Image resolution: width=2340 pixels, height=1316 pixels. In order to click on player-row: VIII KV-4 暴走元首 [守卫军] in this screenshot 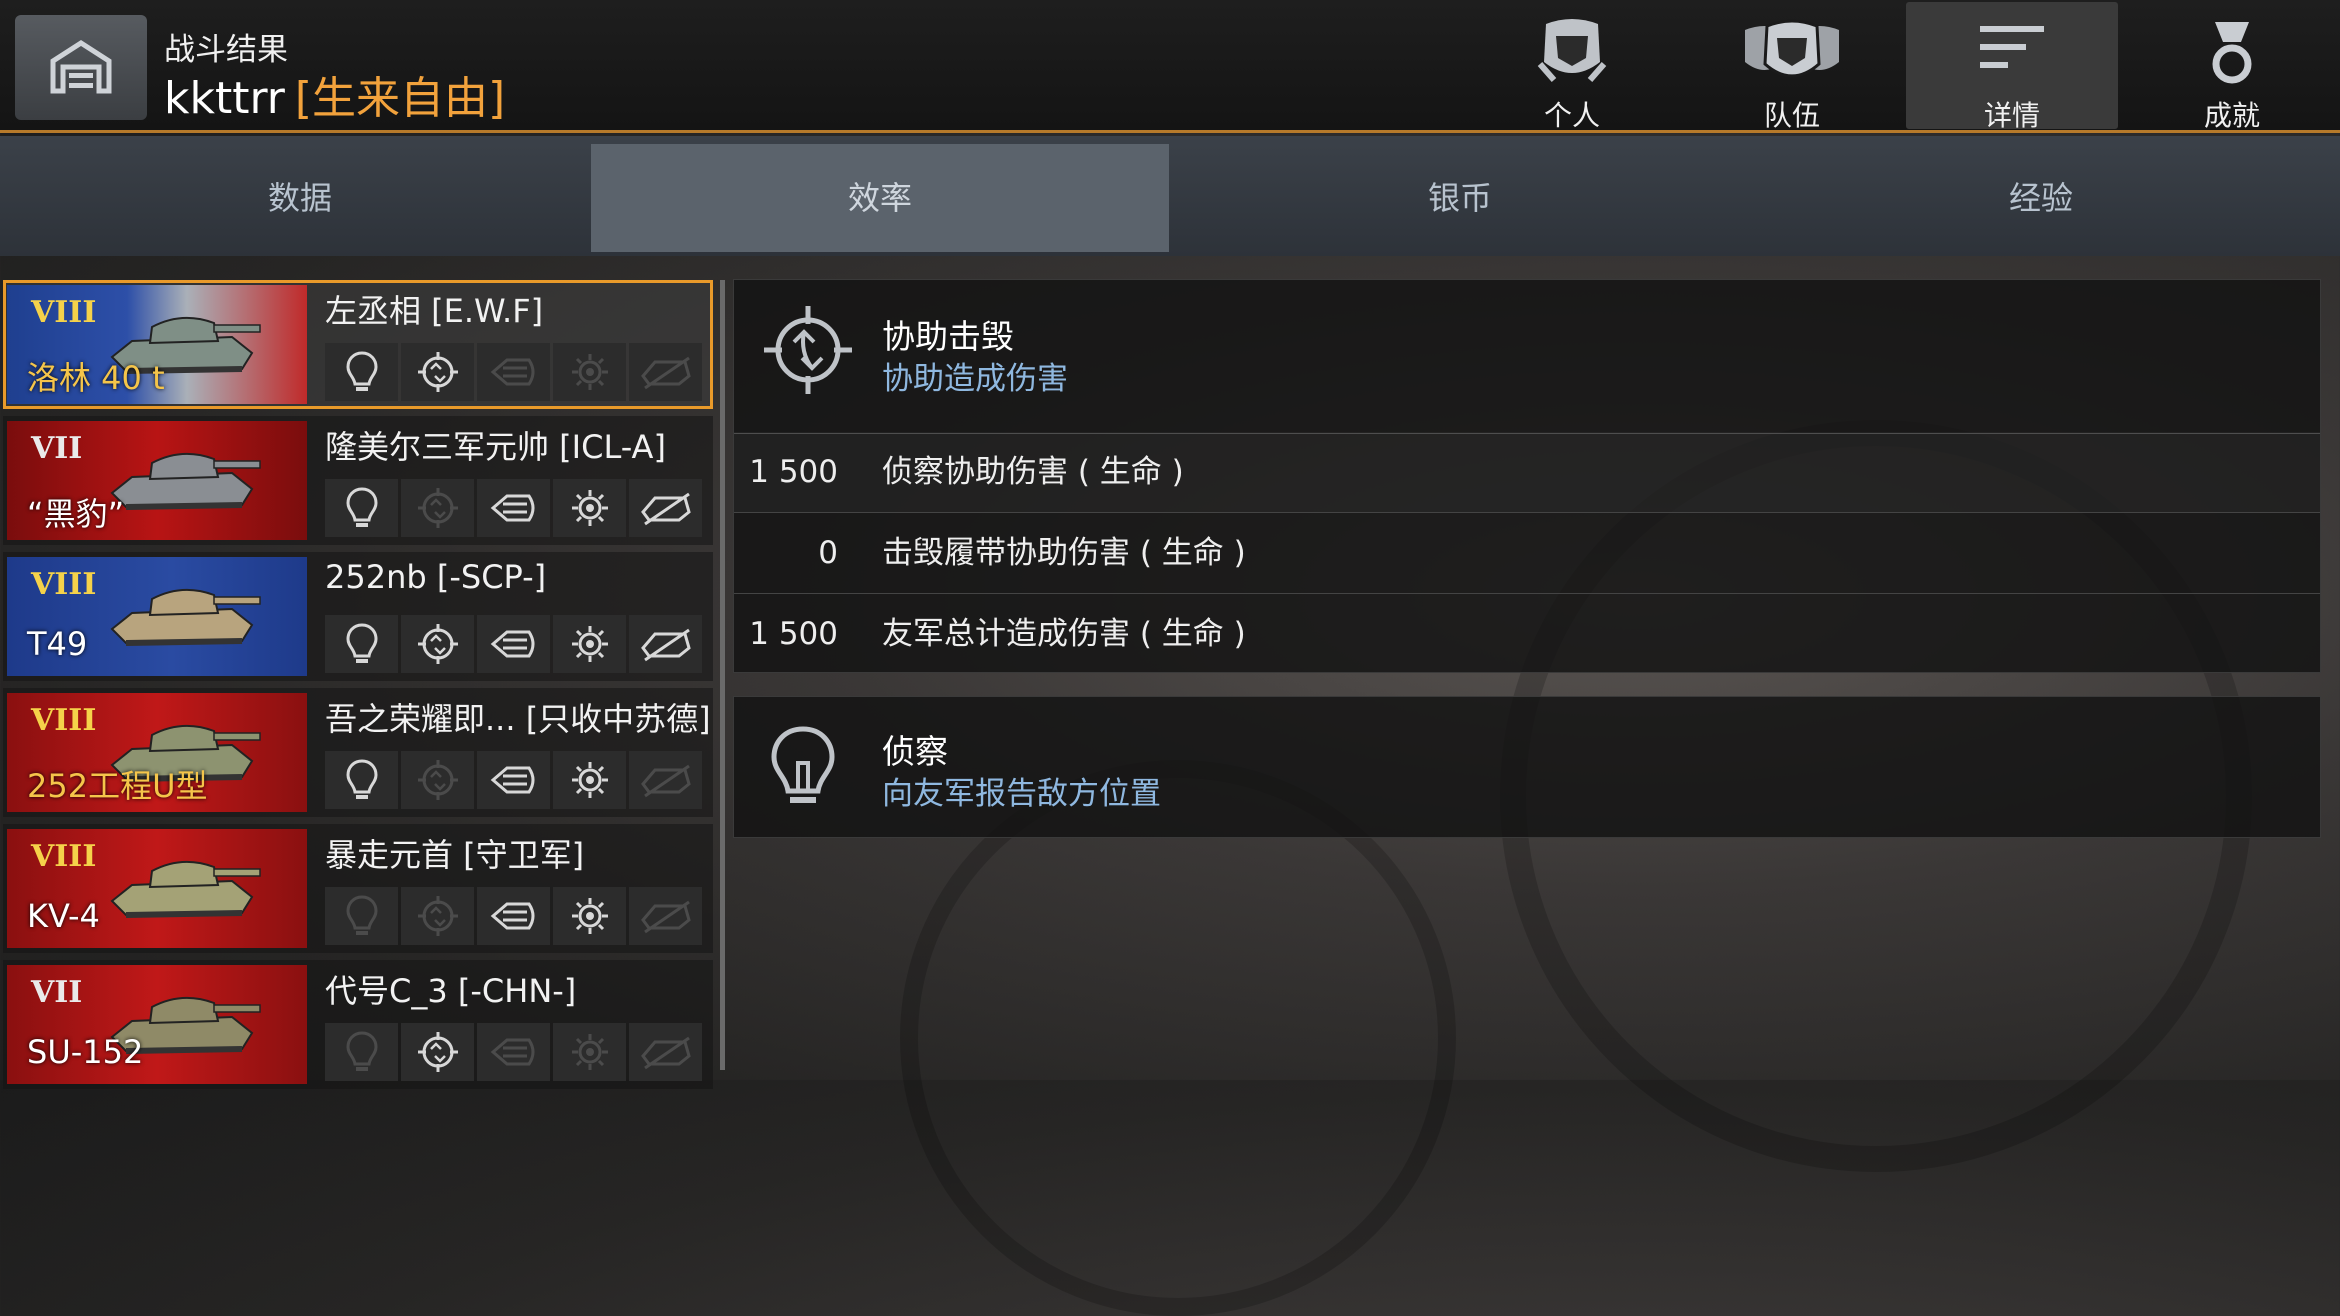, I will do `click(358, 888)`.